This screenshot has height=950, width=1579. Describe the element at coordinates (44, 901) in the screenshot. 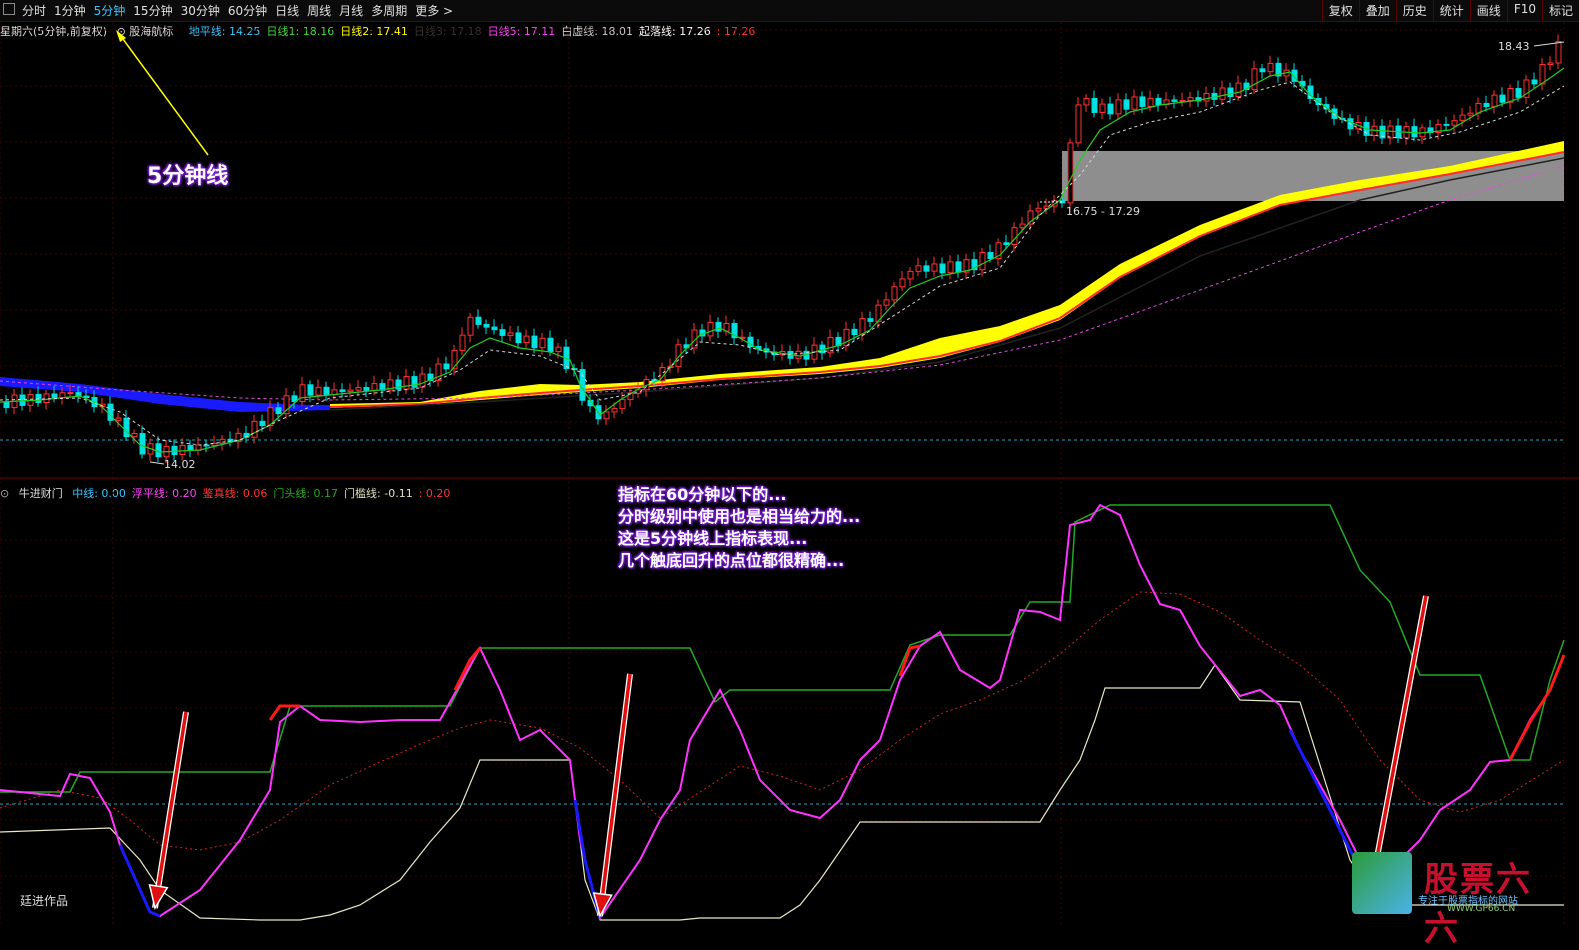

I see `author-label: 廷进作品` at that location.